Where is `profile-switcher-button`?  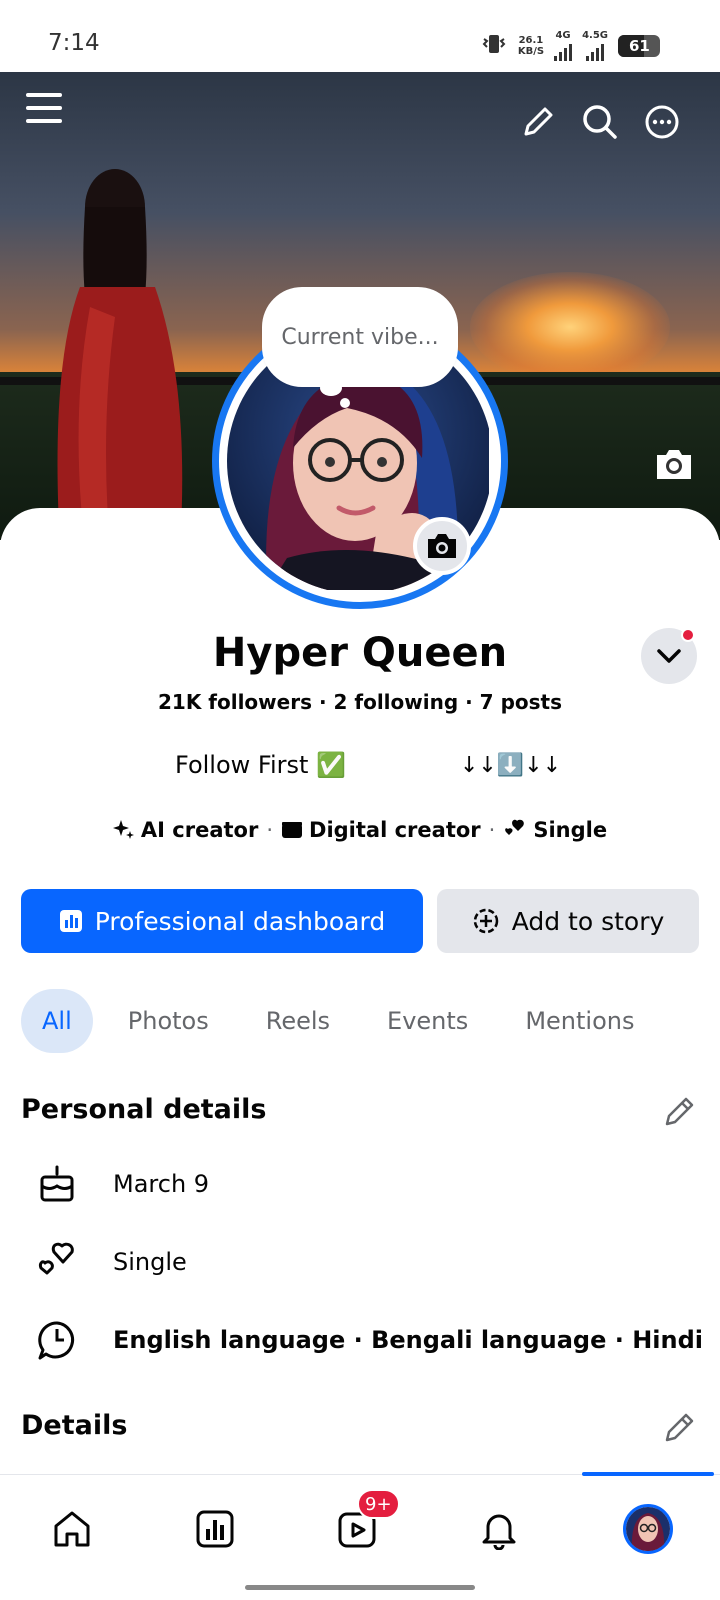 profile-switcher-button is located at coordinates (669, 656).